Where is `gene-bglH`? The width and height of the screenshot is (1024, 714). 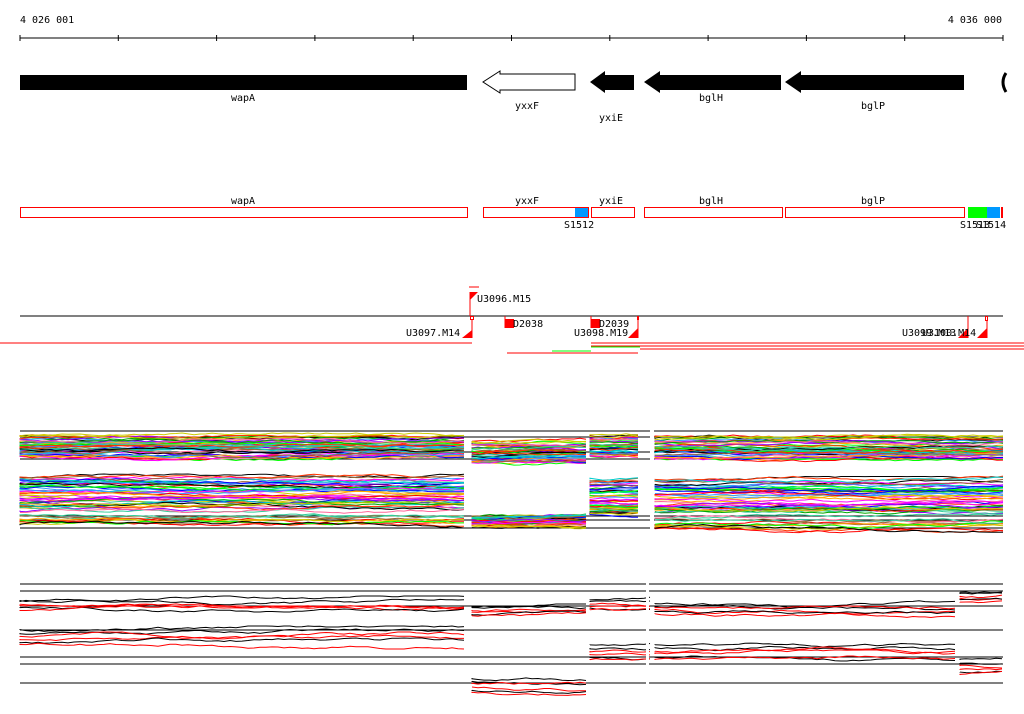 gene-bglH is located at coordinates (712, 82).